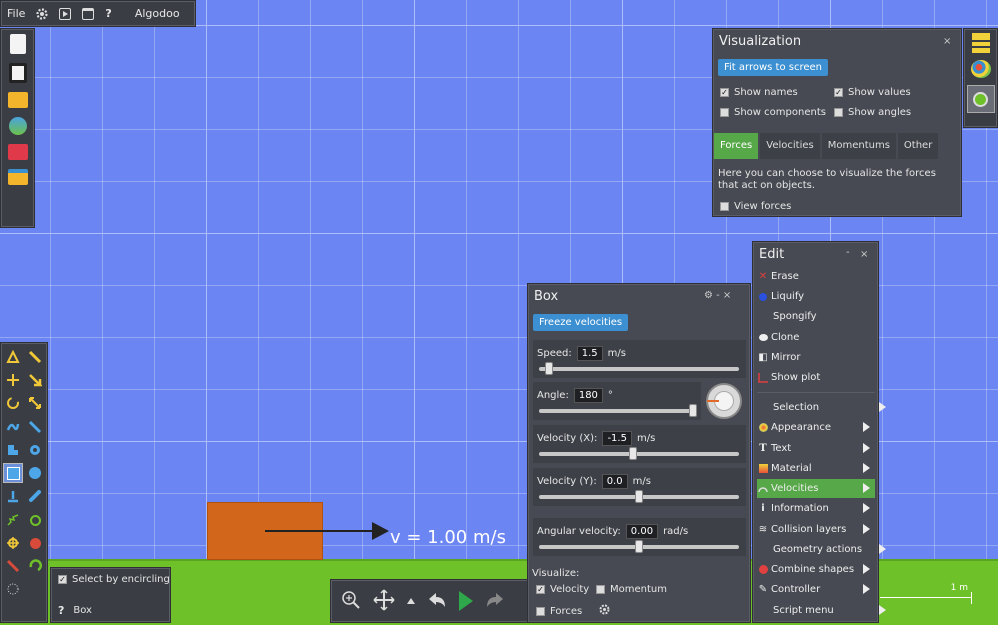 The height and width of the screenshot is (625, 998). I want to click on momentum-label: Momentum, so click(638, 589).